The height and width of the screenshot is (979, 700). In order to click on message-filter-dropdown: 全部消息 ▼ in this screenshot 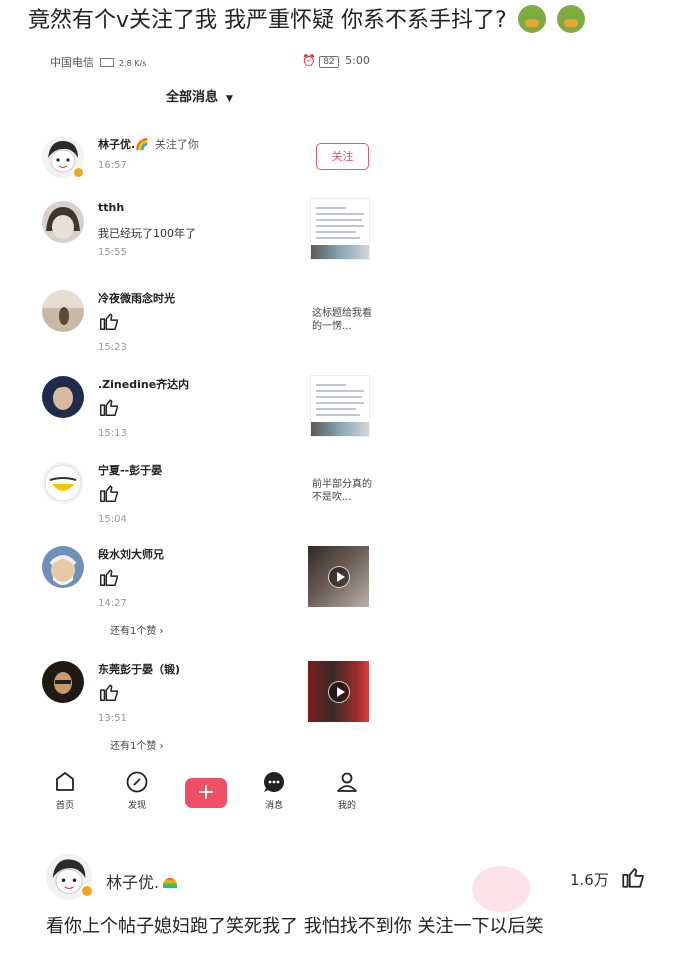, I will do `click(199, 95)`.